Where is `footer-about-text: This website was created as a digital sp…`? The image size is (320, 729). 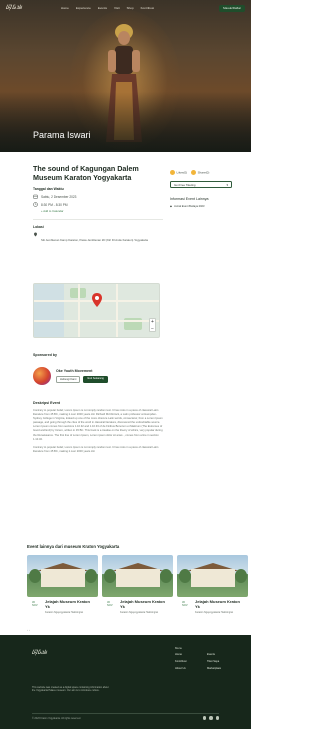 footer-about-text: This website was created as a digital sp… is located at coordinates (70, 689).